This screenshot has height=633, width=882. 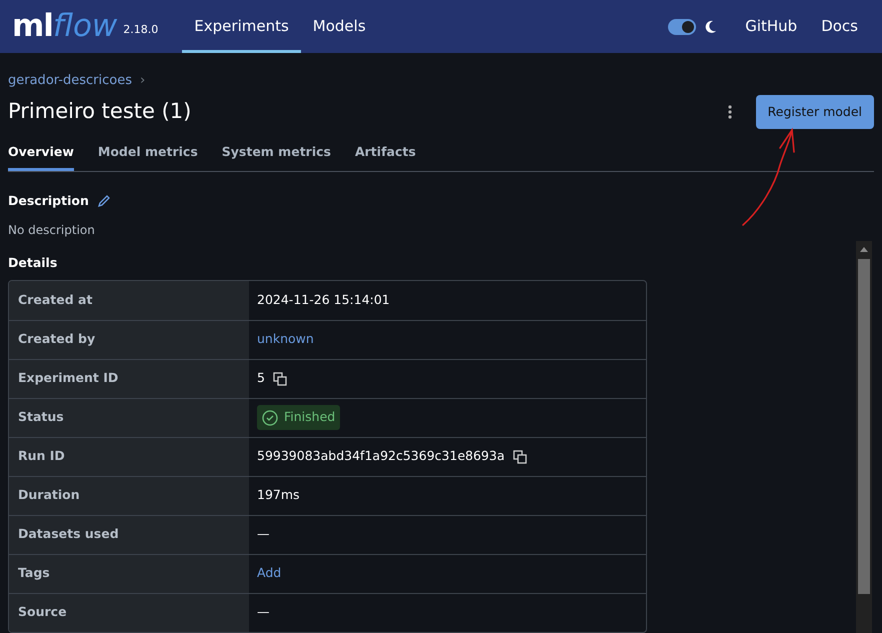 What do you see at coordinates (285, 339) in the screenshot?
I see `row-link: unknown` at bounding box center [285, 339].